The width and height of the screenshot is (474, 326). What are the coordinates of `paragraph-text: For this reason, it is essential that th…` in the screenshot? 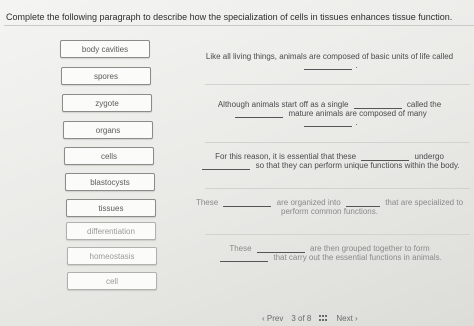 It's located at (286, 156).